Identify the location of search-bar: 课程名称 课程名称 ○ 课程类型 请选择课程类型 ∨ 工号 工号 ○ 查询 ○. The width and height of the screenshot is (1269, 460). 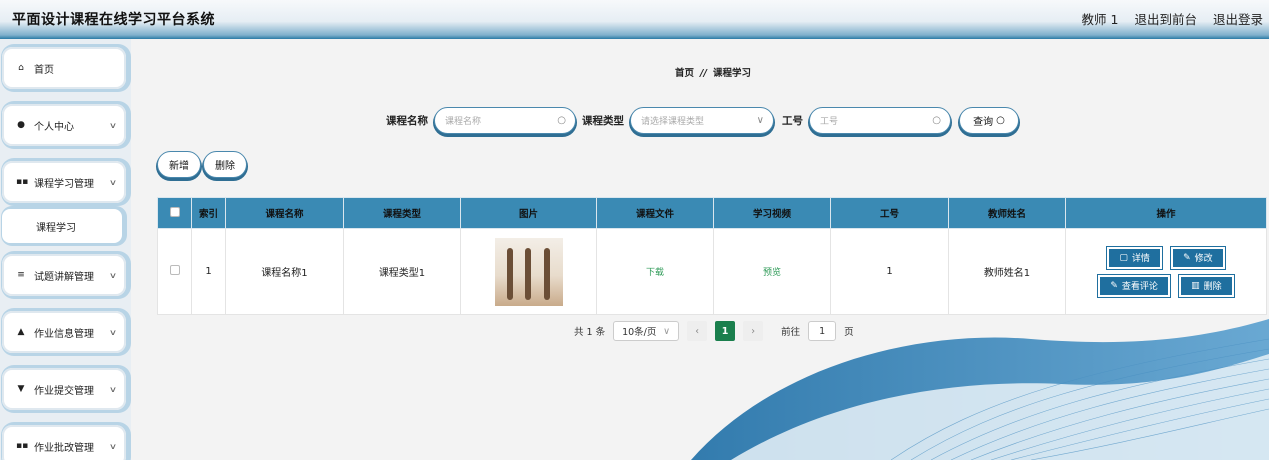
(702, 120).